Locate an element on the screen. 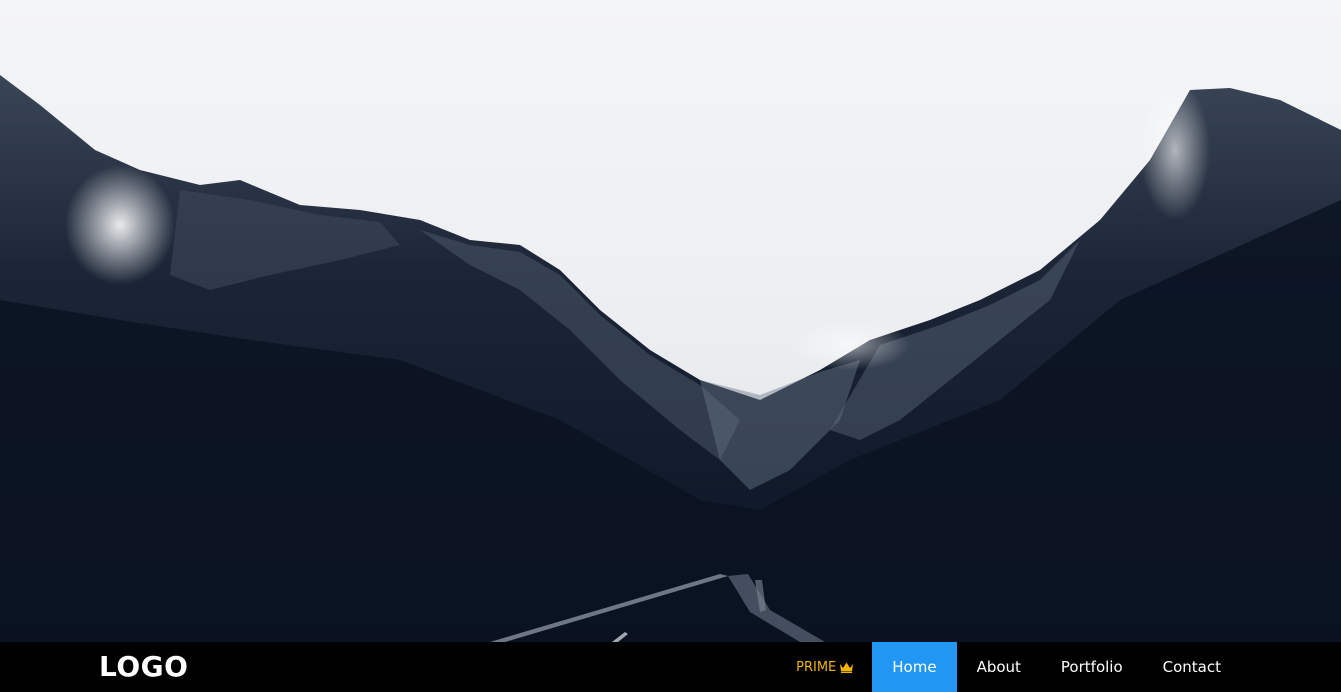  navbar: LOGO PRIME Home About Portfolio Contact is located at coordinates (670, 667).